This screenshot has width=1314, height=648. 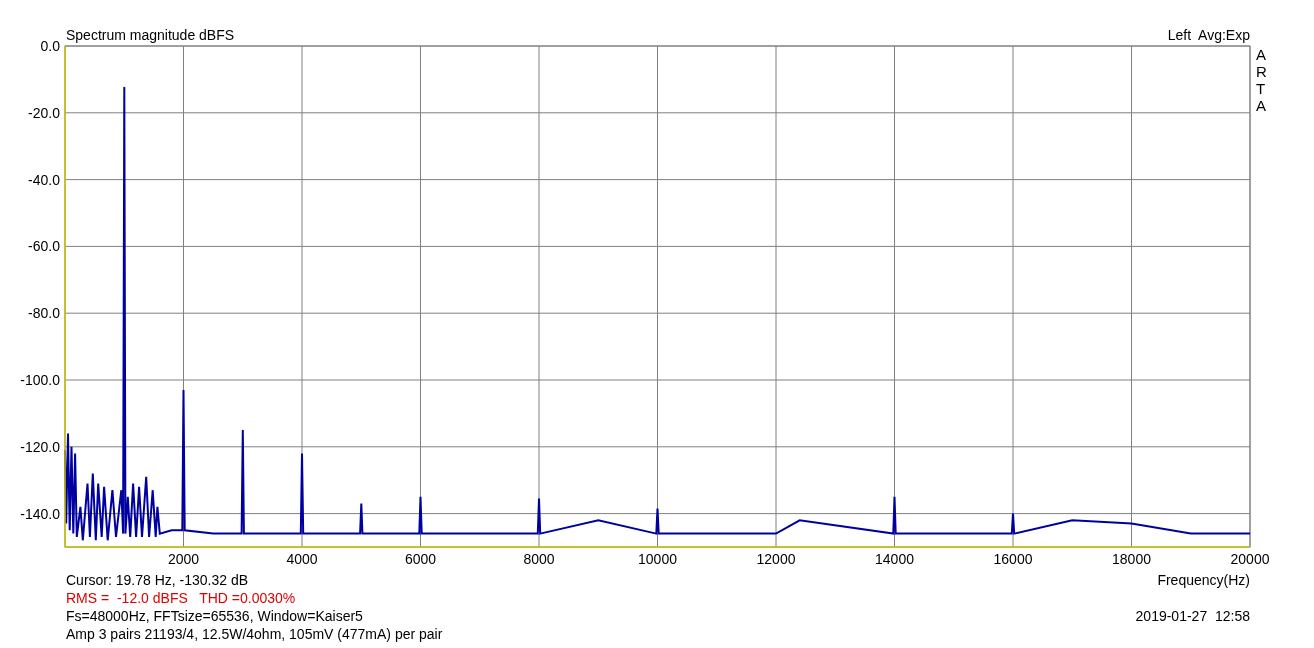 I want to click on x-tick-label: 16000, so click(x=1013, y=559).